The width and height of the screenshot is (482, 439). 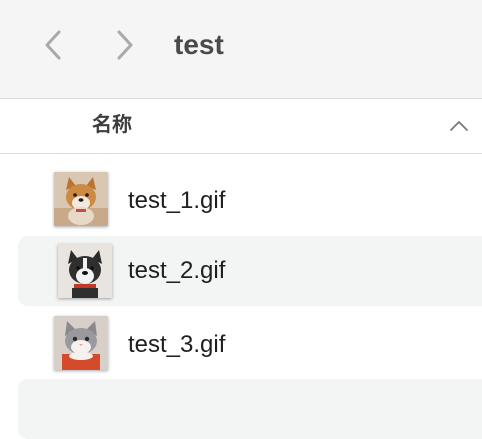 What do you see at coordinates (199, 44) in the screenshot?
I see `window-title: test` at bounding box center [199, 44].